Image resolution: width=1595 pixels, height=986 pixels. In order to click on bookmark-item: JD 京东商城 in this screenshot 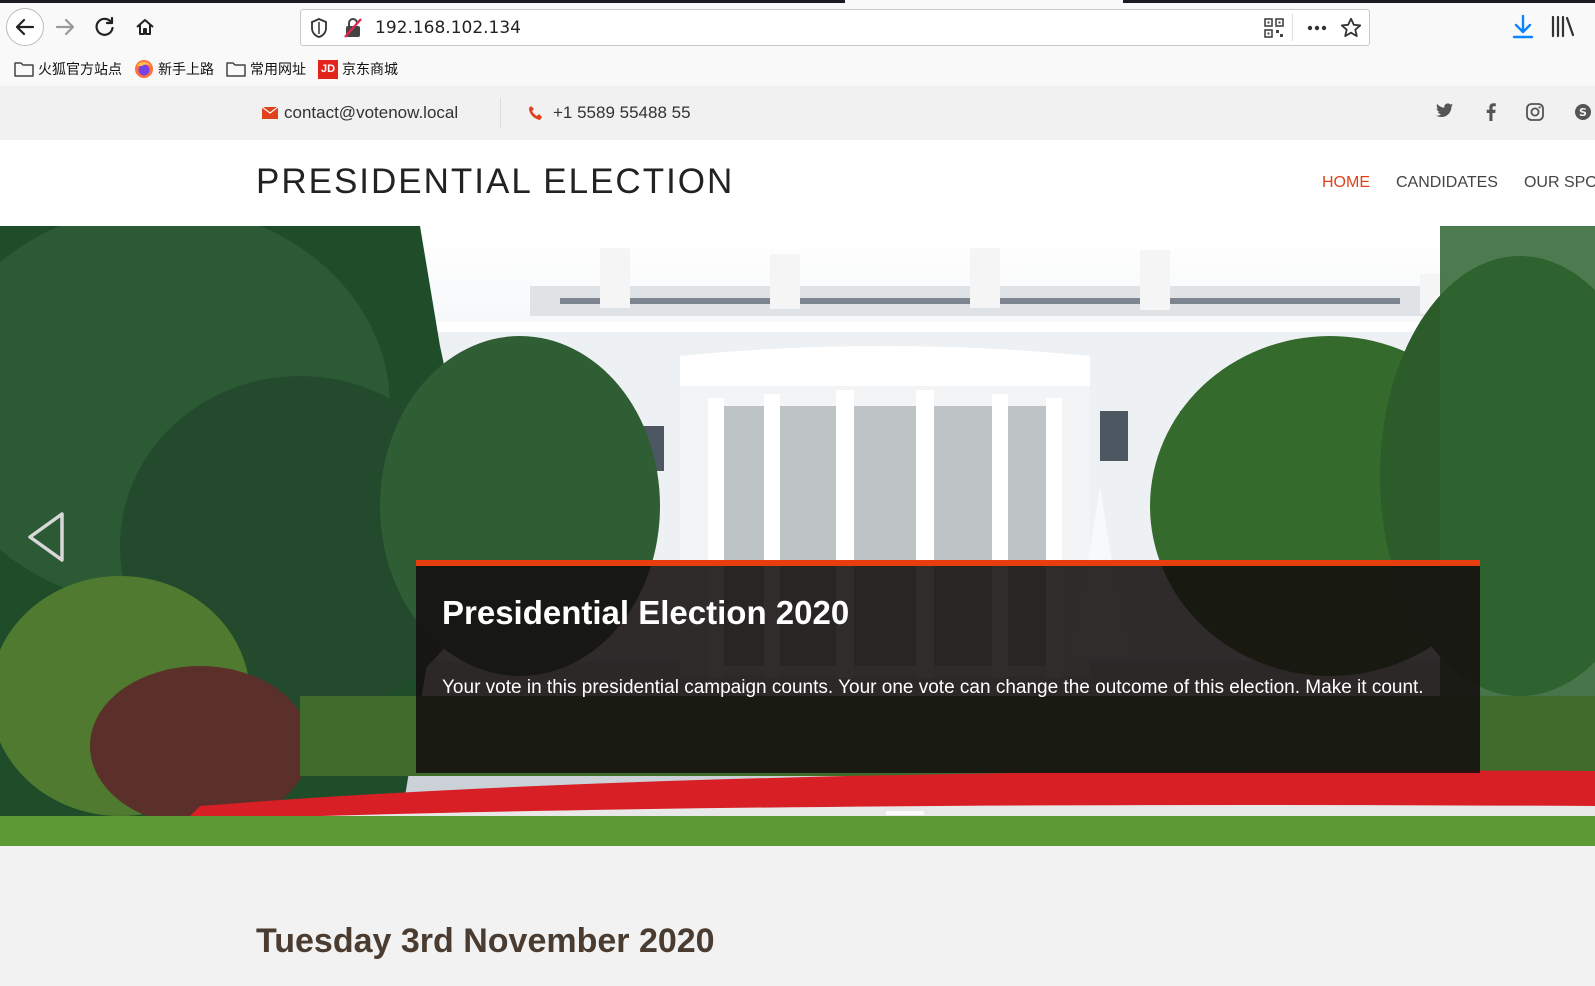, I will do `click(358, 69)`.